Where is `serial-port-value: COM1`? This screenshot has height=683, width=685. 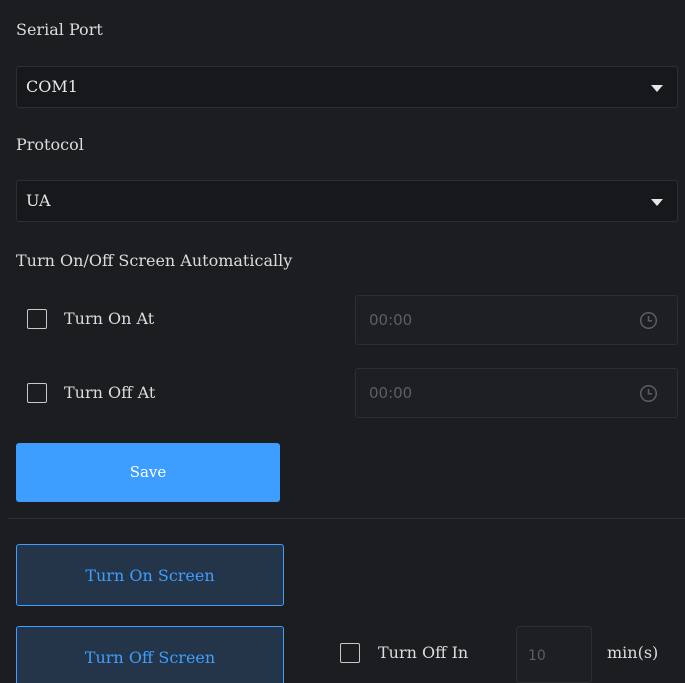 serial-port-value: COM1 is located at coordinates (52, 86).